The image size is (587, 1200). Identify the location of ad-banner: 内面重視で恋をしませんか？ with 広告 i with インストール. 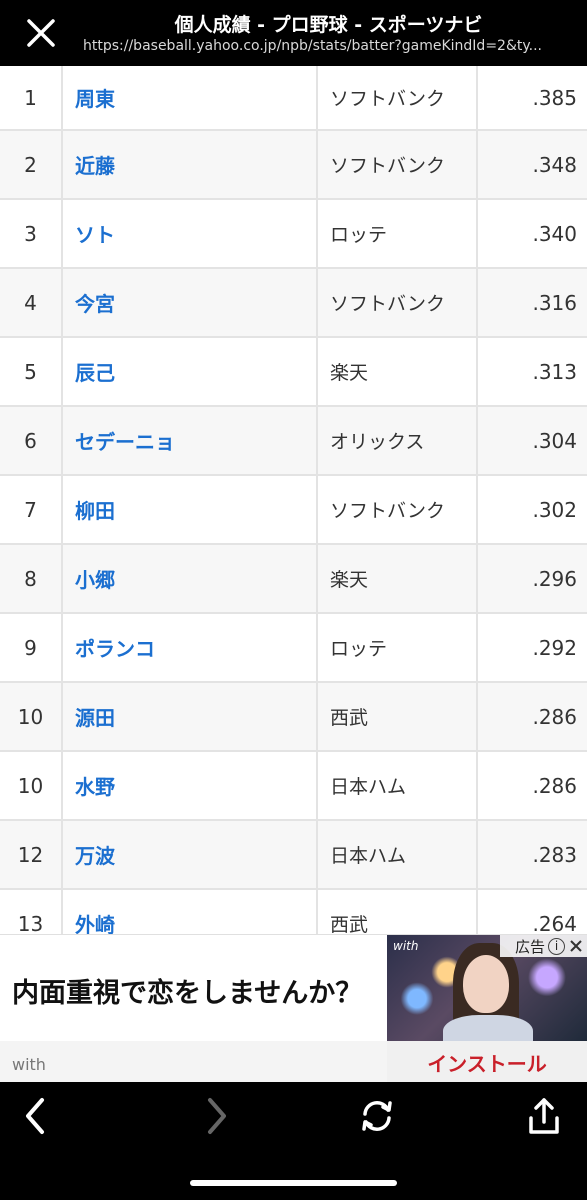
(293, 1008).